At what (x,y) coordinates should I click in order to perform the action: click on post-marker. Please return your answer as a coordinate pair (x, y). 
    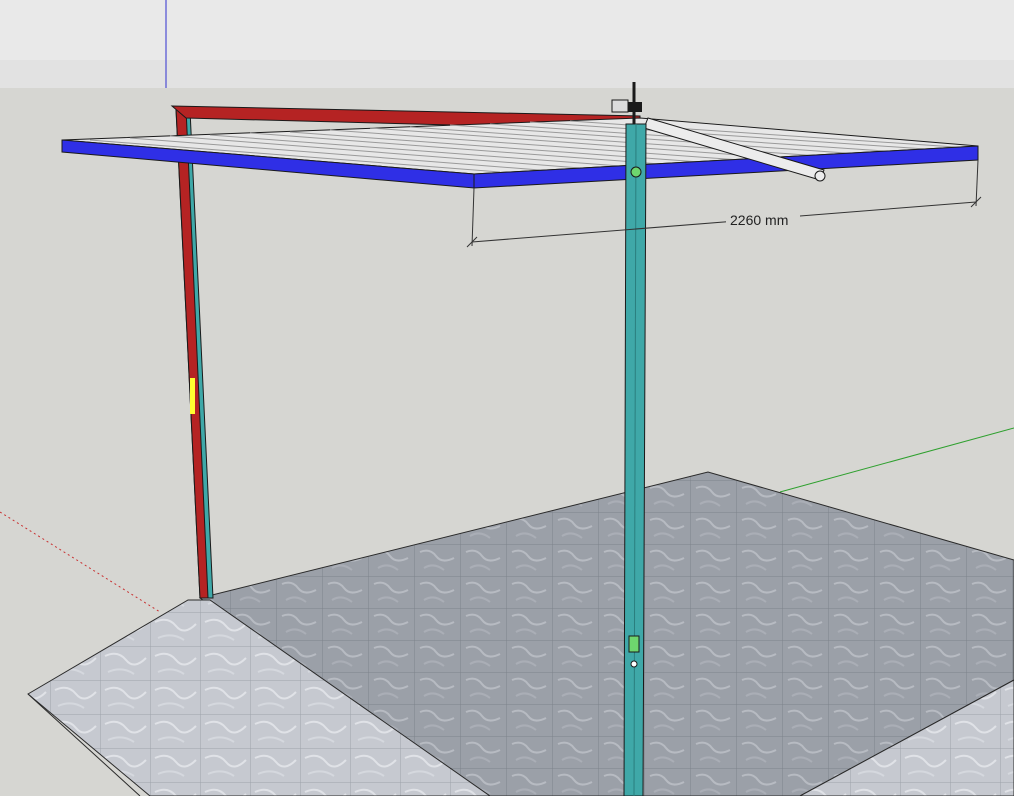
    Looking at the image, I should click on (192, 396).